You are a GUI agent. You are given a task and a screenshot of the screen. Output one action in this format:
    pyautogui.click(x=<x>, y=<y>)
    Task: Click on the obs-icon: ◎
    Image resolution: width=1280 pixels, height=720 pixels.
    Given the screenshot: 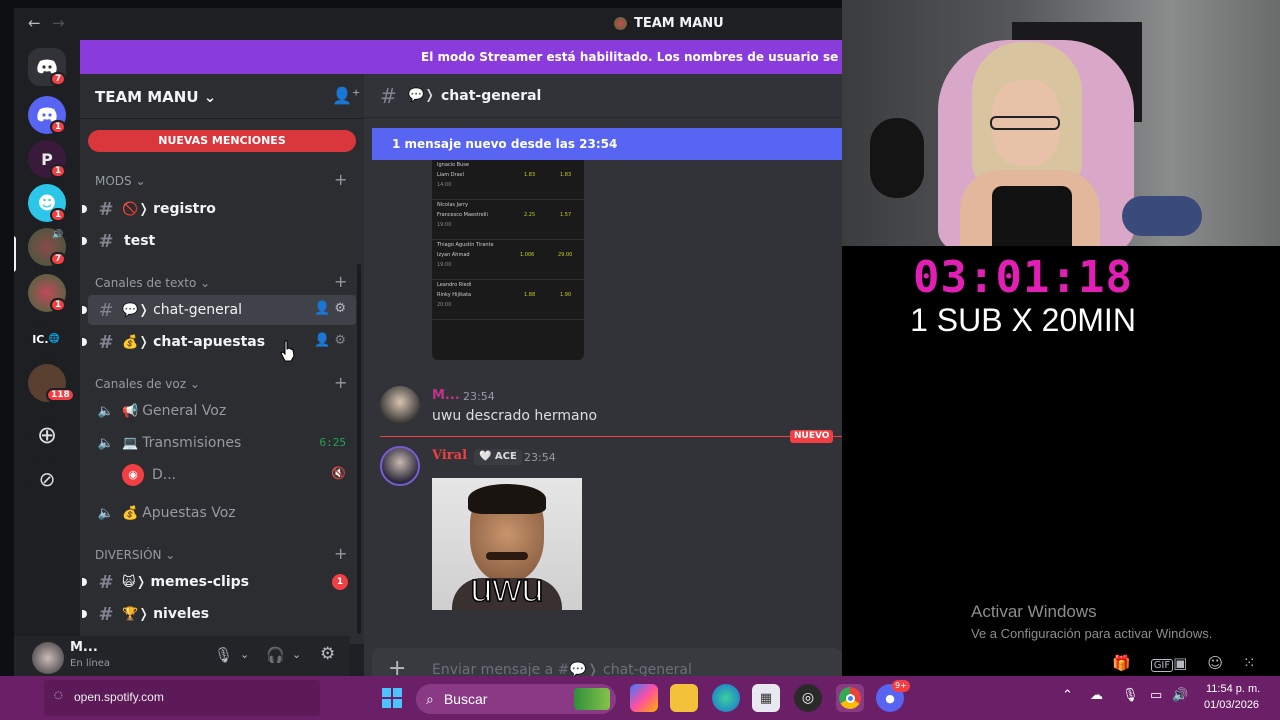 What is the action you would take?
    pyautogui.click(x=808, y=698)
    